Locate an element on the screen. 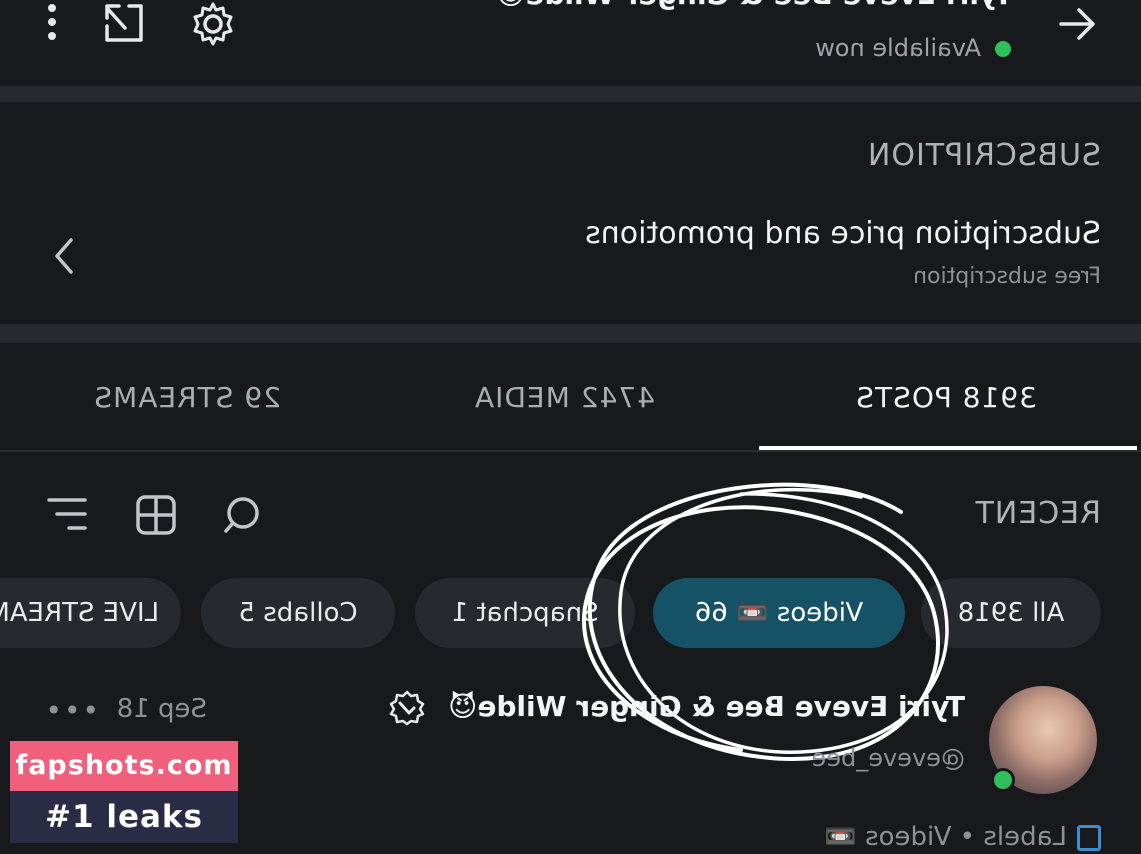 This screenshot has height=854, width=1141. tab-streams: 29 STREAMS is located at coordinates (187, 397).